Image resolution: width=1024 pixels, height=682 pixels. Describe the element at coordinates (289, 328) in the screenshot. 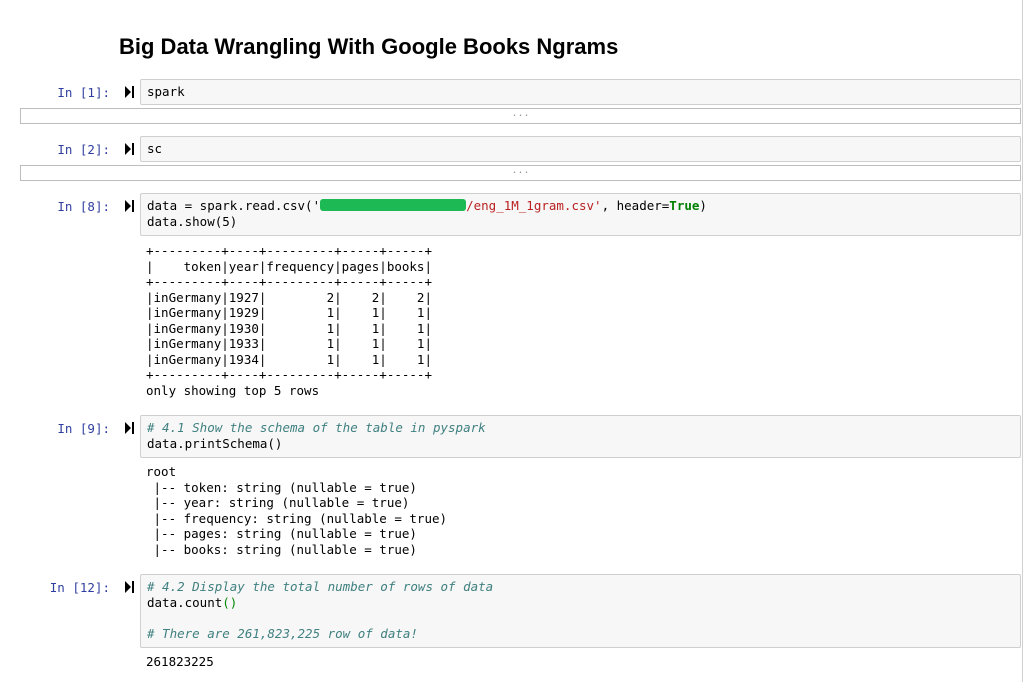

I see `output-line: |inGermany|1930| 1| 1| 1|` at that location.